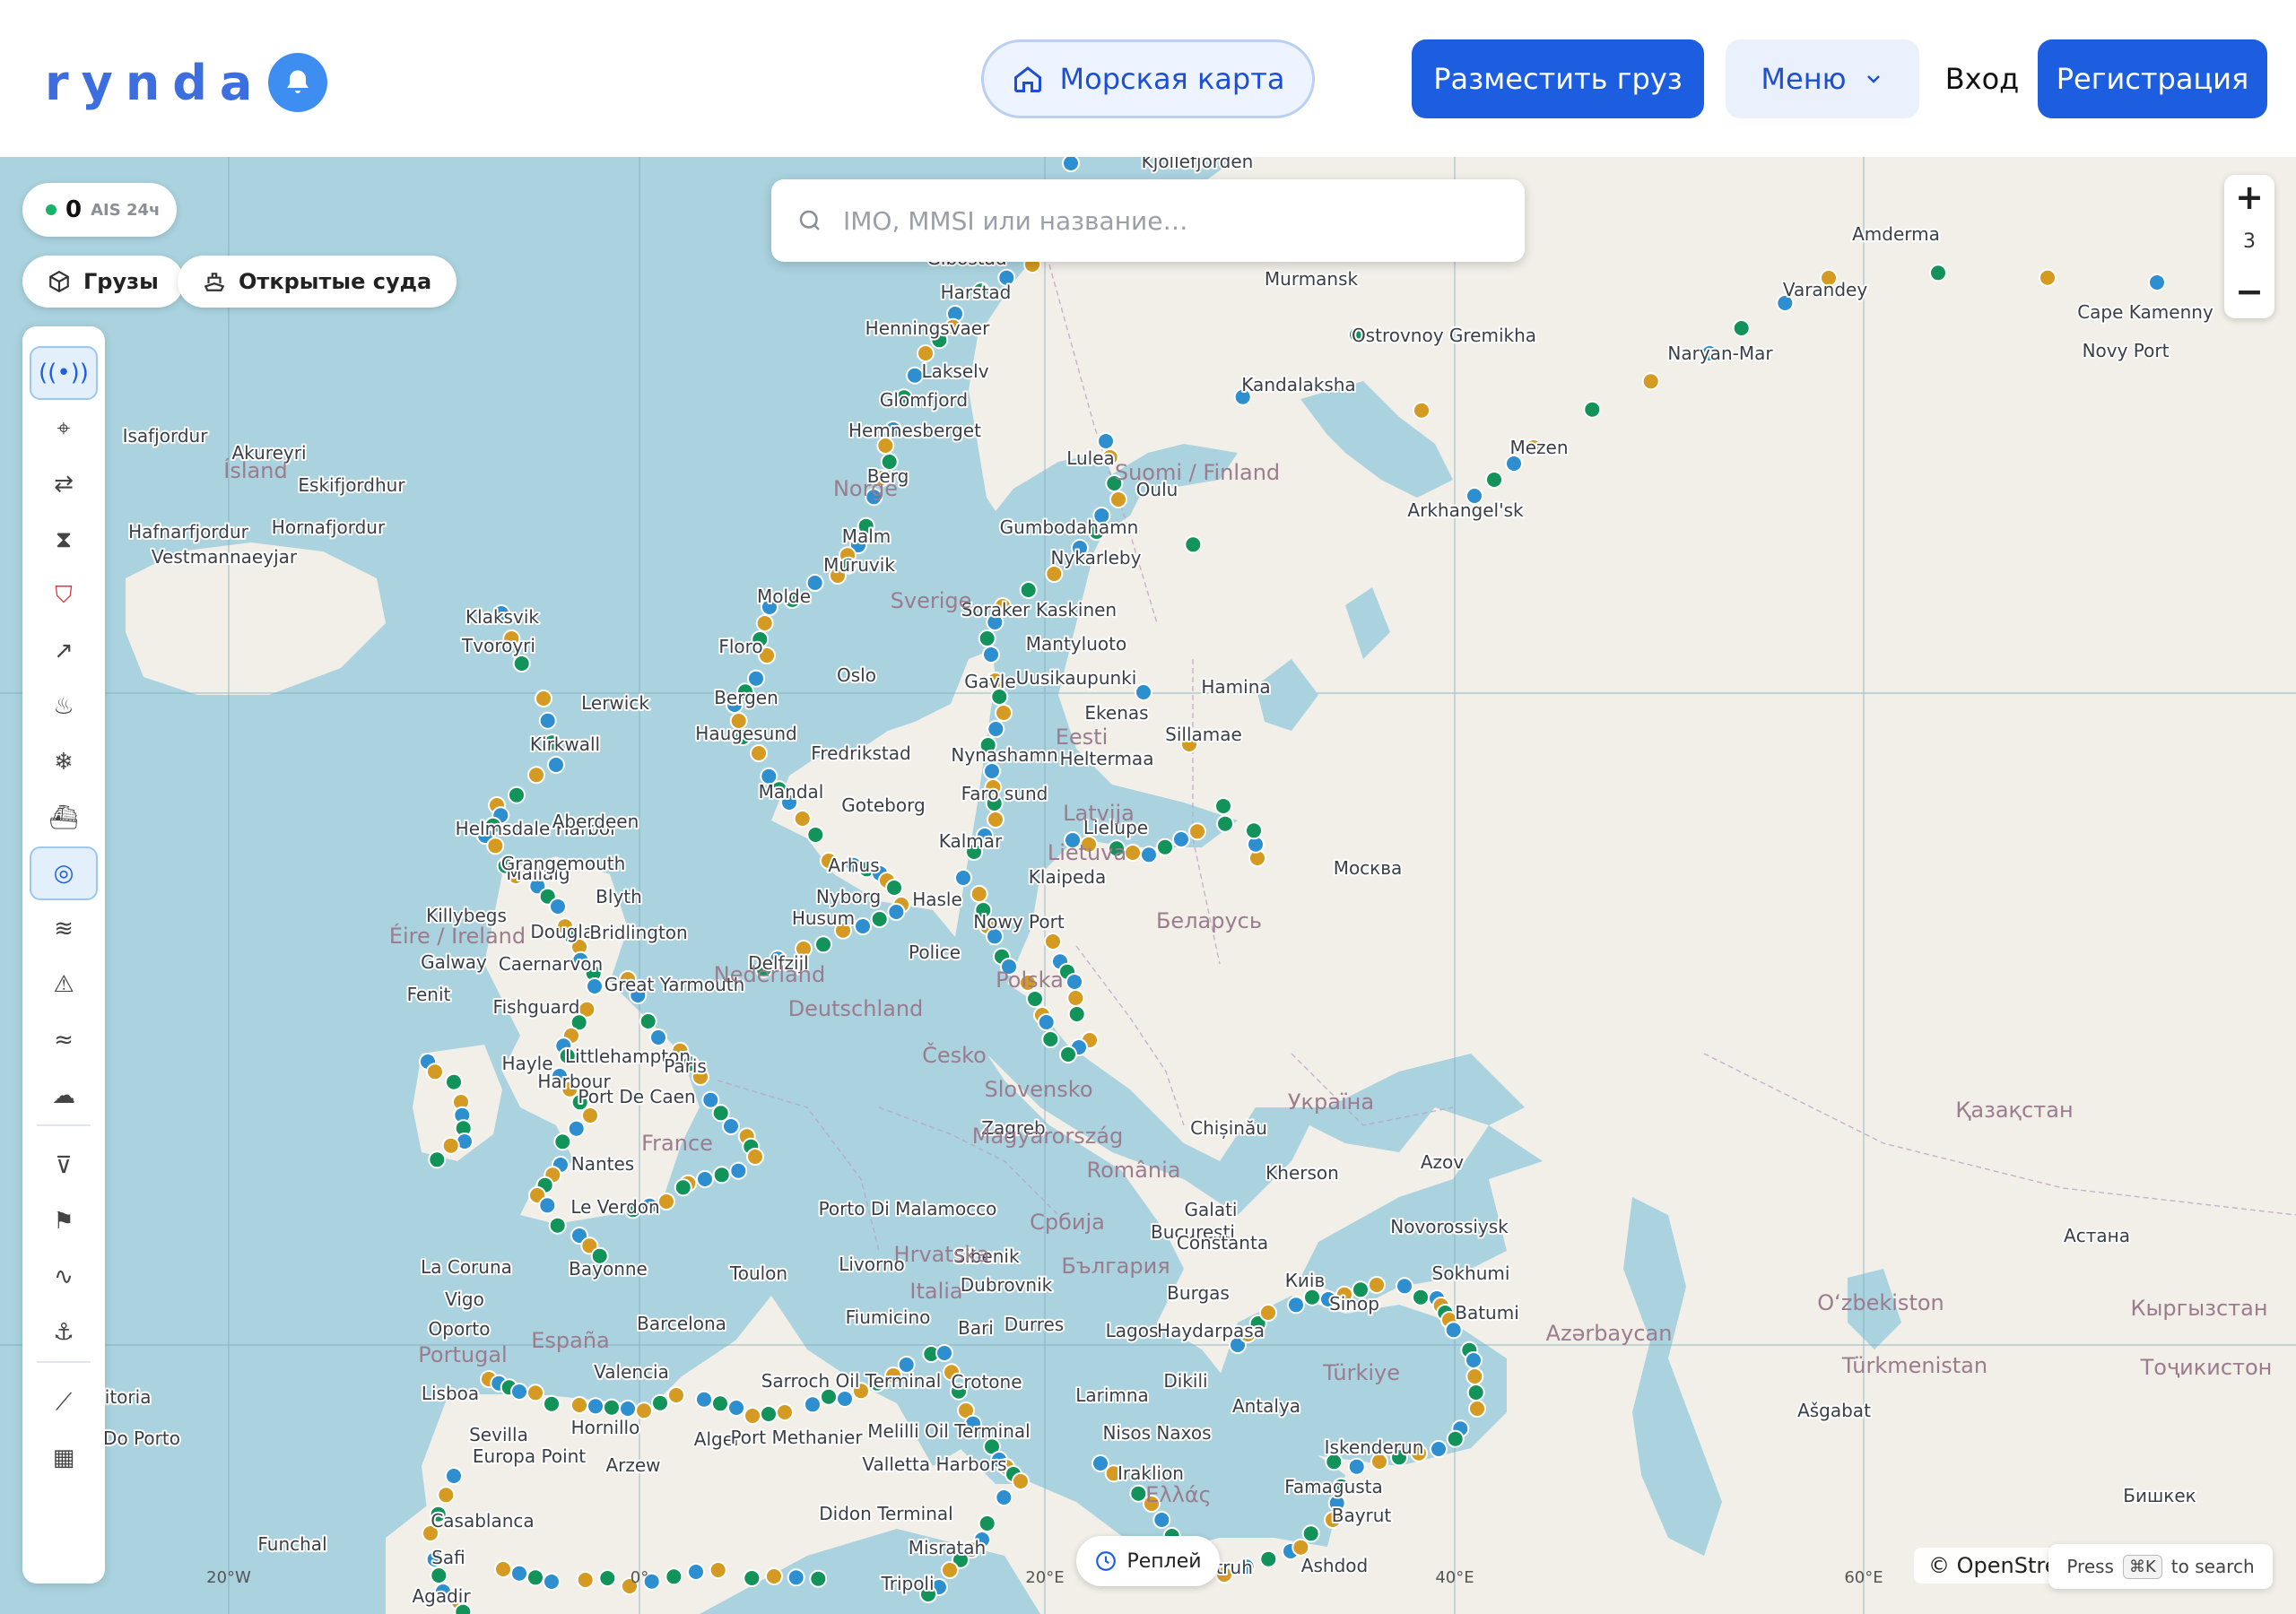  I want to click on register-button: Регистрация, so click(2152, 78).